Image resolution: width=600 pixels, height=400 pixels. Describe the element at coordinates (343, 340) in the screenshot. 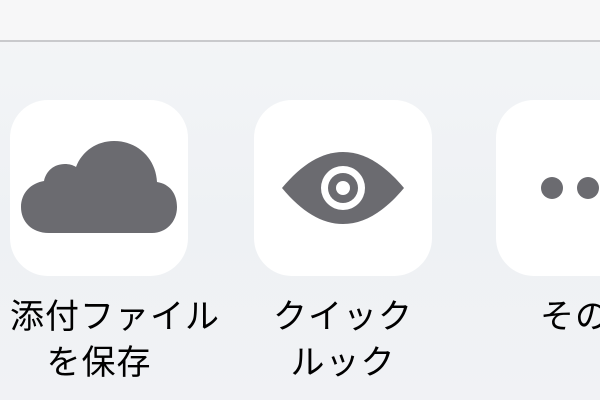

I see `quick-look-label: クイック ルック` at that location.